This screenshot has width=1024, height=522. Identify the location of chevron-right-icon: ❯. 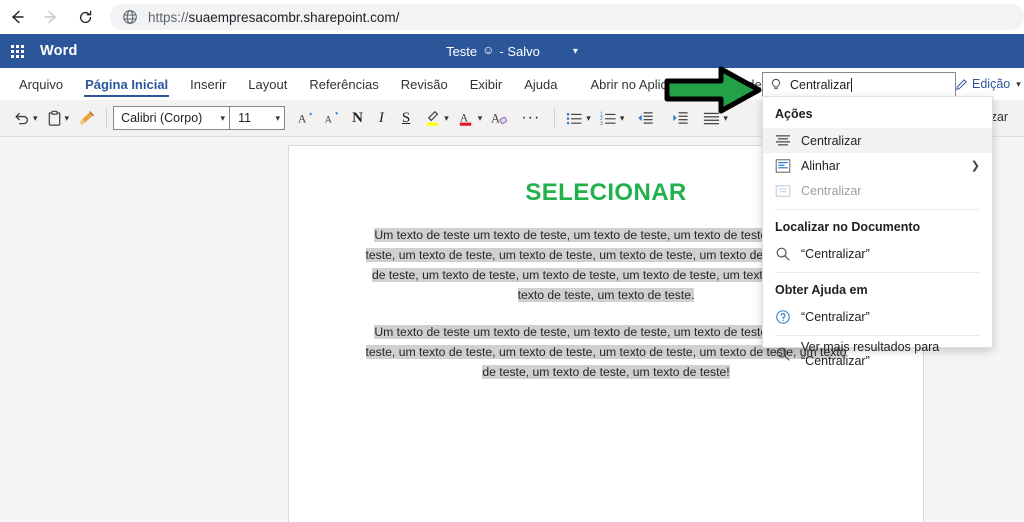
(975, 166).